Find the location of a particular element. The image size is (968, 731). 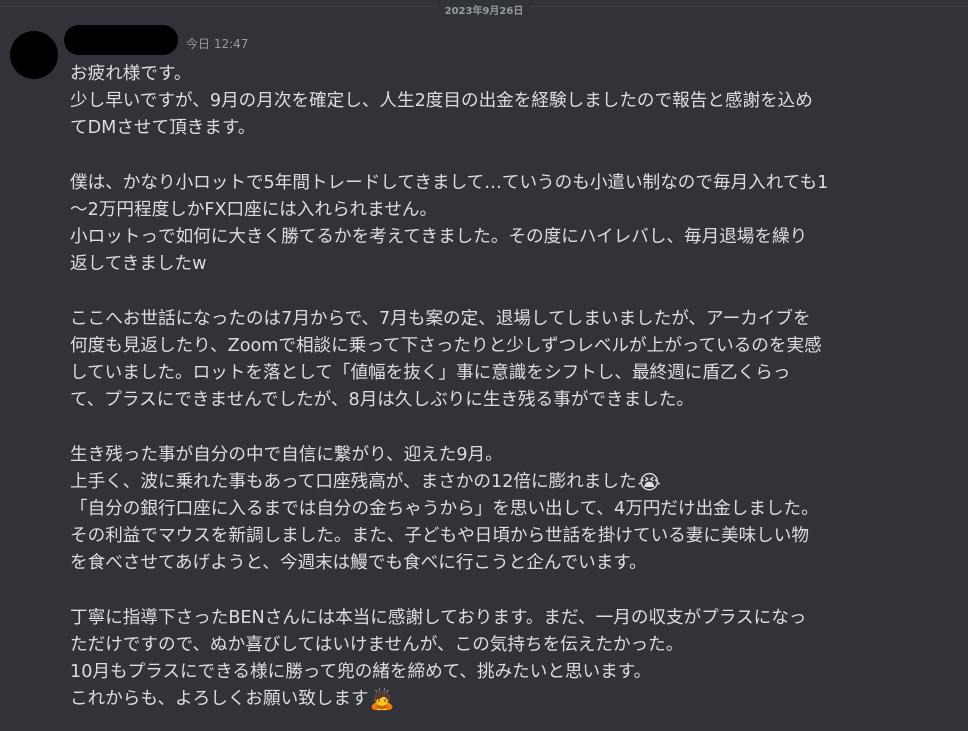

message-line: 10月もプラスにできる様に勝って兜の緒を締めて、挑みたいと思います。 is located at coordinates (361, 672).